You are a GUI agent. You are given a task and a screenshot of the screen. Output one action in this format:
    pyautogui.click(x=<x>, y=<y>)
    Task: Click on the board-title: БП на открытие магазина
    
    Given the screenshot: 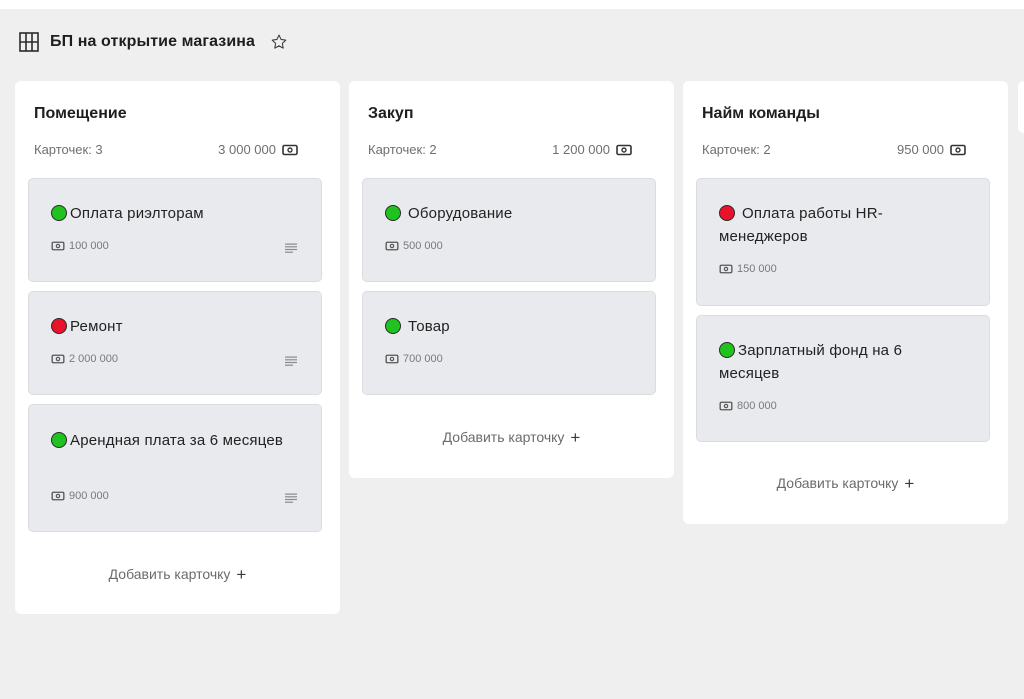 What is the action you would take?
    pyautogui.click(x=153, y=41)
    